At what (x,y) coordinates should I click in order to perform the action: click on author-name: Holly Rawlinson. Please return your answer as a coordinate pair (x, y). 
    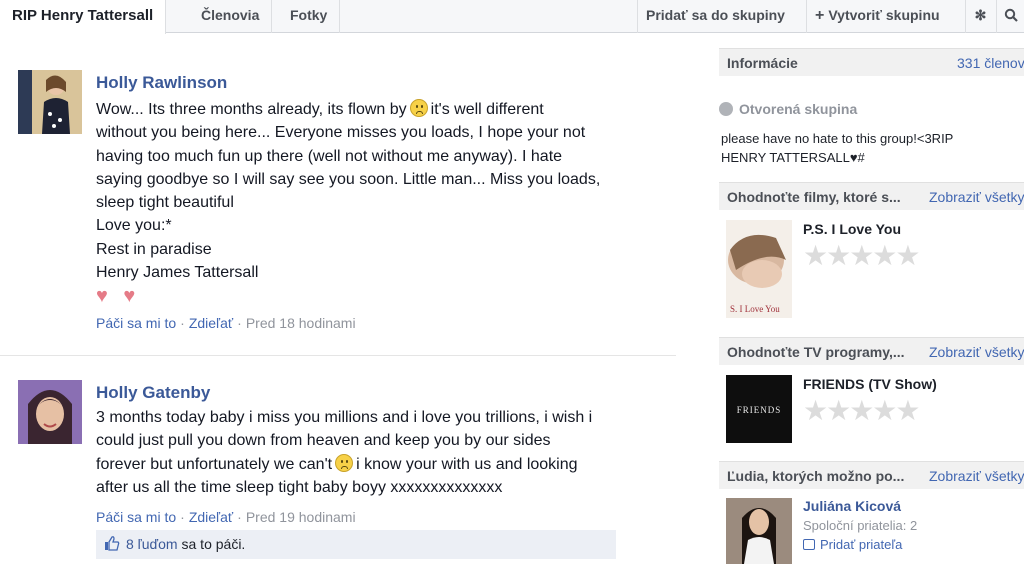
    Looking at the image, I should click on (161, 83).